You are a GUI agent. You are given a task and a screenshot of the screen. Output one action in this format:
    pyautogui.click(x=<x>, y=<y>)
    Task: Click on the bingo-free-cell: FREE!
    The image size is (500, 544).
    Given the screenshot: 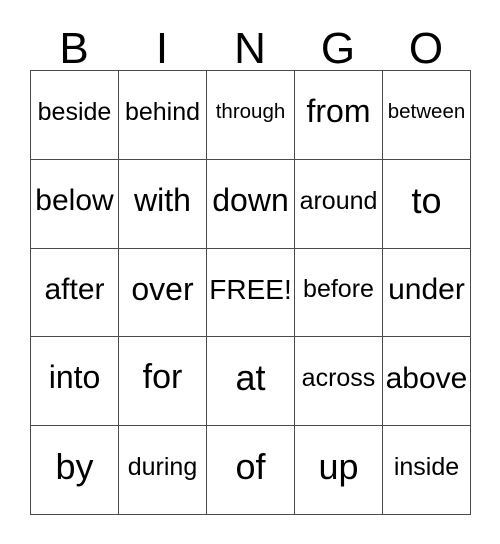 What is the action you would take?
    pyautogui.click(x=251, y=293)
    